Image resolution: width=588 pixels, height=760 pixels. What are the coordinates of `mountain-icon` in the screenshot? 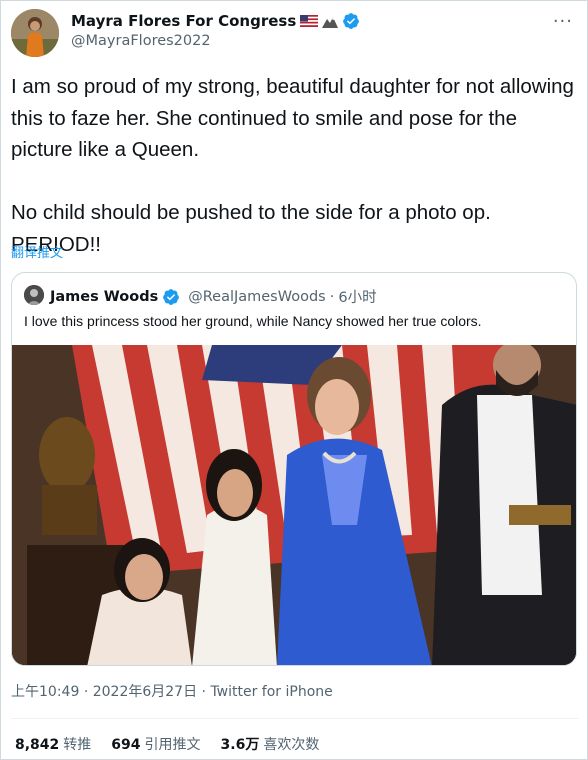 It's located at (330, 22).